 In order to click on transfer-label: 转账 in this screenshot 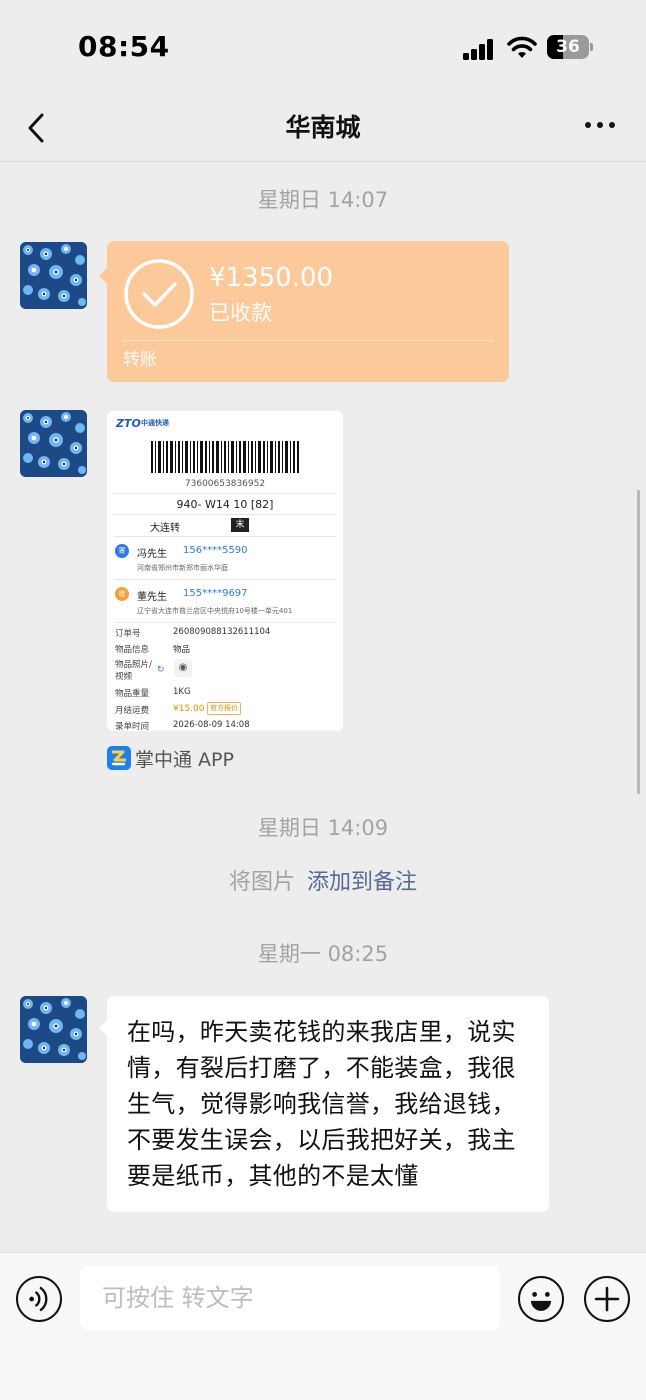, I will do `click(140, 360)`.